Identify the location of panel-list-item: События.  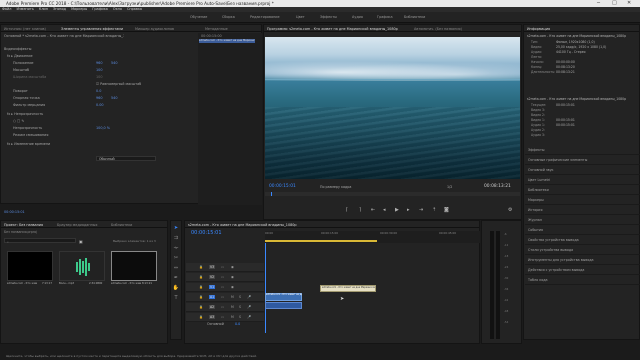
(582, 230).